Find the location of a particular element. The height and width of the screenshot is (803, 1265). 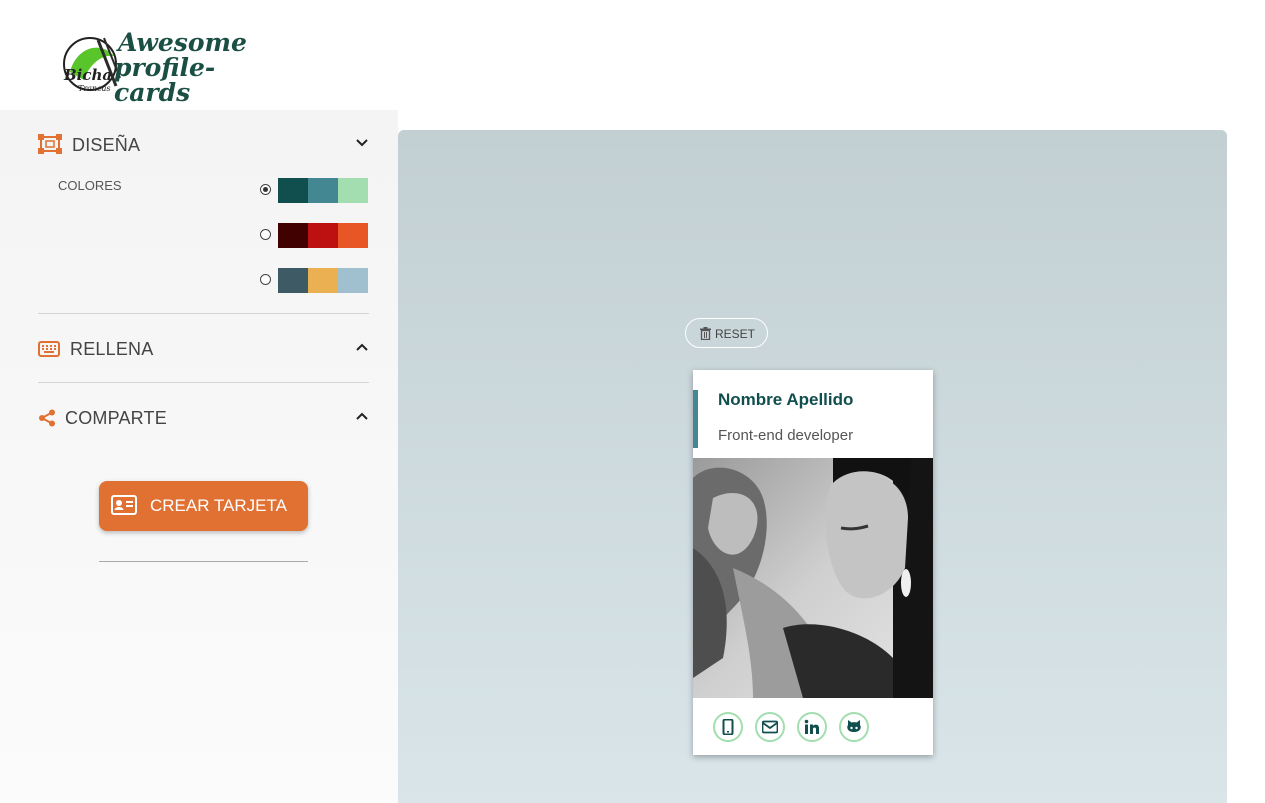

reset-label: RESET is located at coordinates (735, 334).